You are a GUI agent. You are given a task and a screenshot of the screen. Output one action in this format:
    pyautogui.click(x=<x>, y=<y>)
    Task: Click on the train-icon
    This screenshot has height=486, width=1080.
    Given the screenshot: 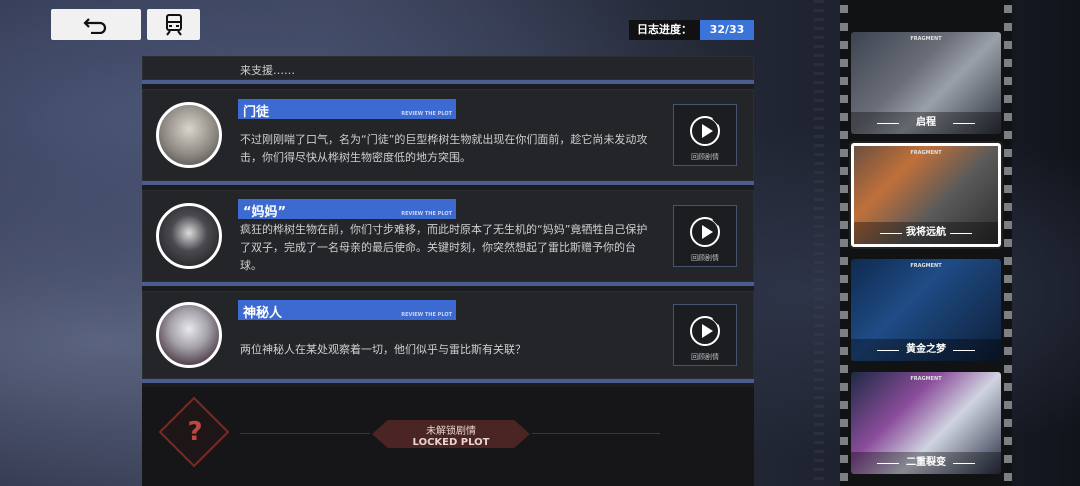 What is the action you would take?
    pyautogui.click(x=173, y=24)
    